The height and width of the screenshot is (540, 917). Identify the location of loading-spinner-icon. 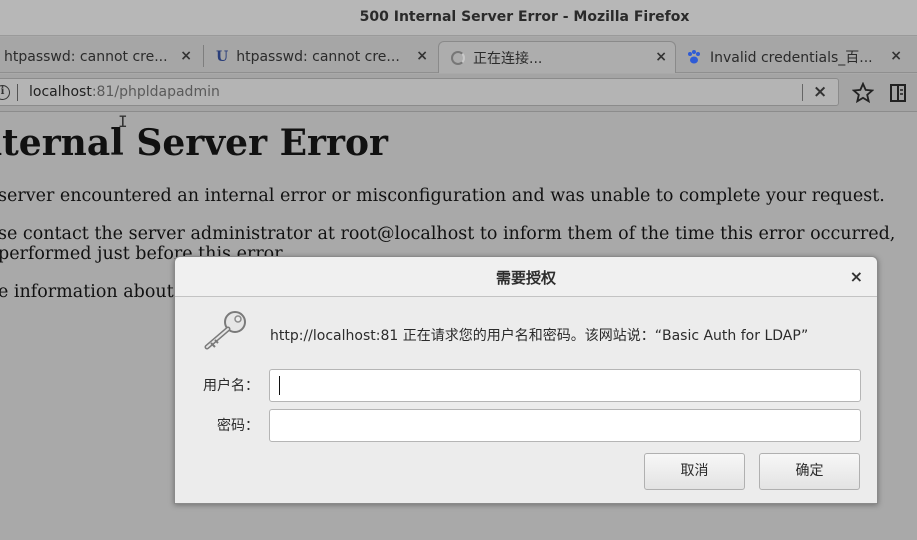
(458, 57).